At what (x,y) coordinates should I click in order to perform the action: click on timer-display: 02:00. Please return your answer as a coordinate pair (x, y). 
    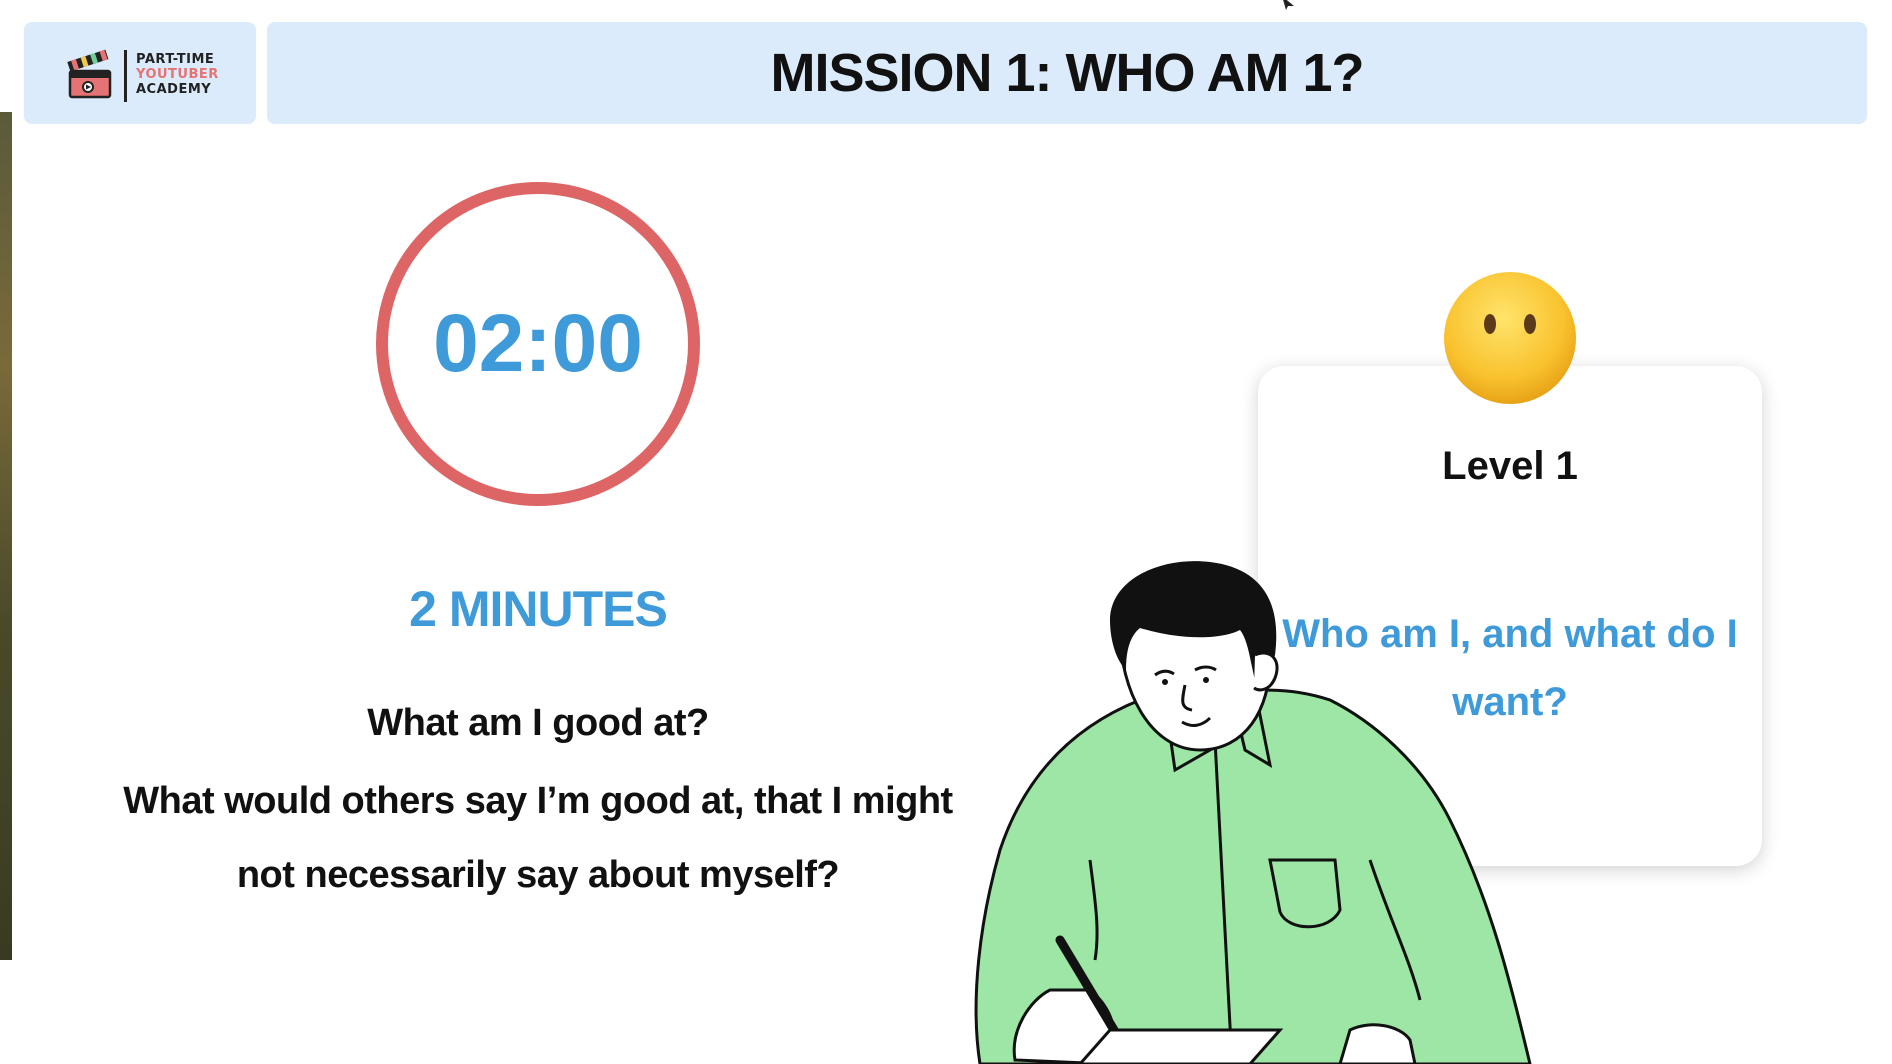
    Looking at the image, I should click on (538, 343).